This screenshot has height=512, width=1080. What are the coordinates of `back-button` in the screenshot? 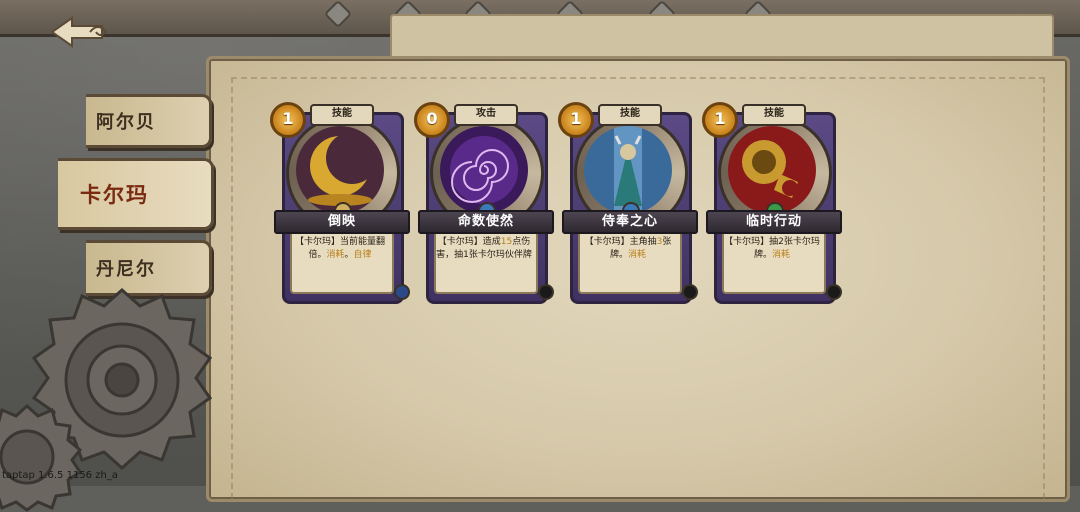 It's located at (83, 32).